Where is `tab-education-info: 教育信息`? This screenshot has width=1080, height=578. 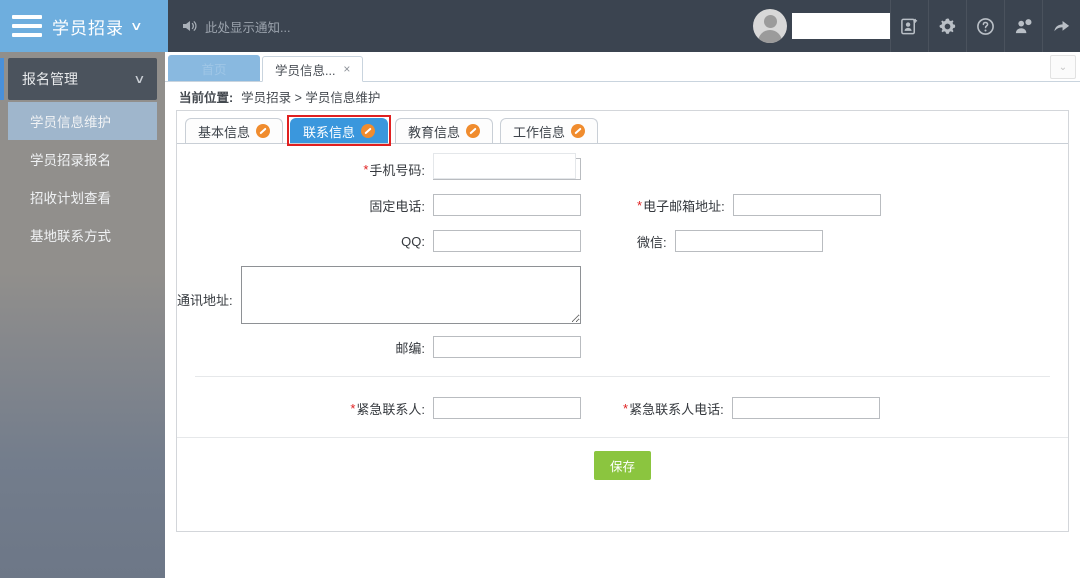 tab-education-info: 教育信息 is located at coordinates (444, 130).